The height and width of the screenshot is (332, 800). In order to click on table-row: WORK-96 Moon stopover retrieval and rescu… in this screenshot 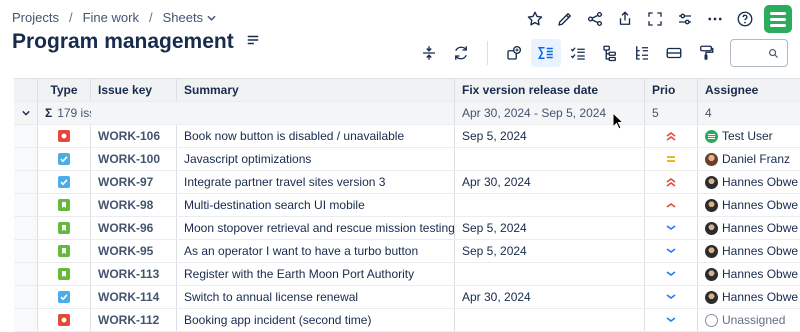, I will do `click(407, 228)`.